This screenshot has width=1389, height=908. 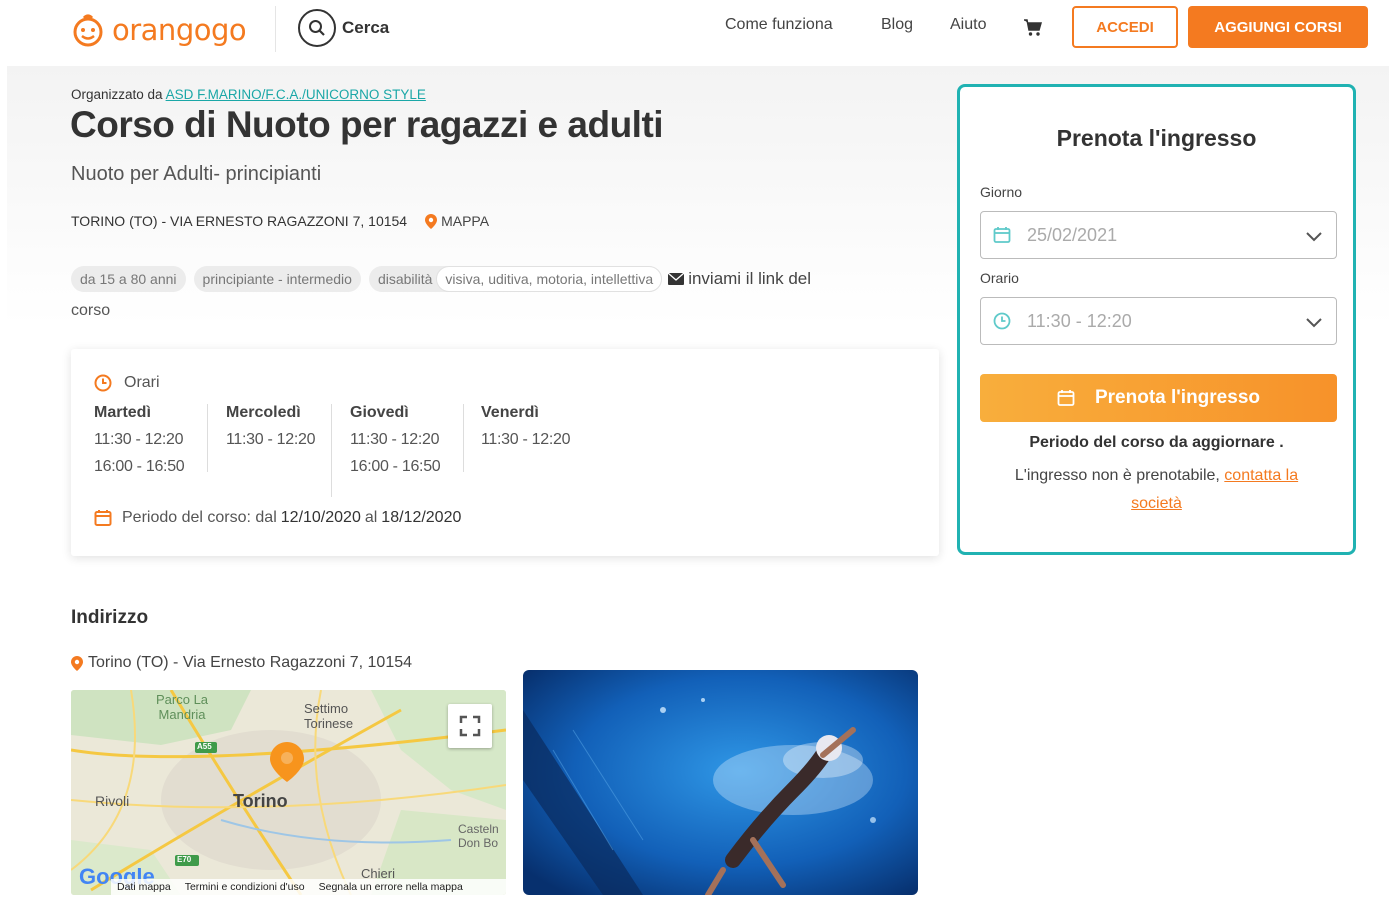 I want to click on book-entry-button-label: Prenota l'ingresso, so click(x=1177, y=397).